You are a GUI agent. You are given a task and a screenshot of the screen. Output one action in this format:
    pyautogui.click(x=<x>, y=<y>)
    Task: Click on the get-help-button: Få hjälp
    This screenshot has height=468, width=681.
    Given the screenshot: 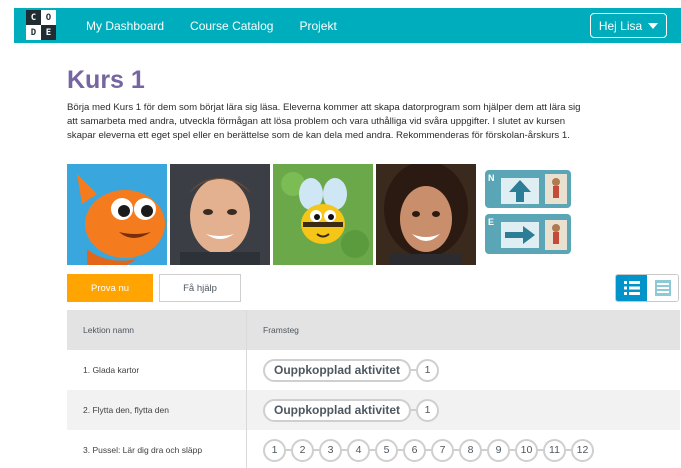 What is the action you would take?
    pyautogui.click(x=200, y=288)
    